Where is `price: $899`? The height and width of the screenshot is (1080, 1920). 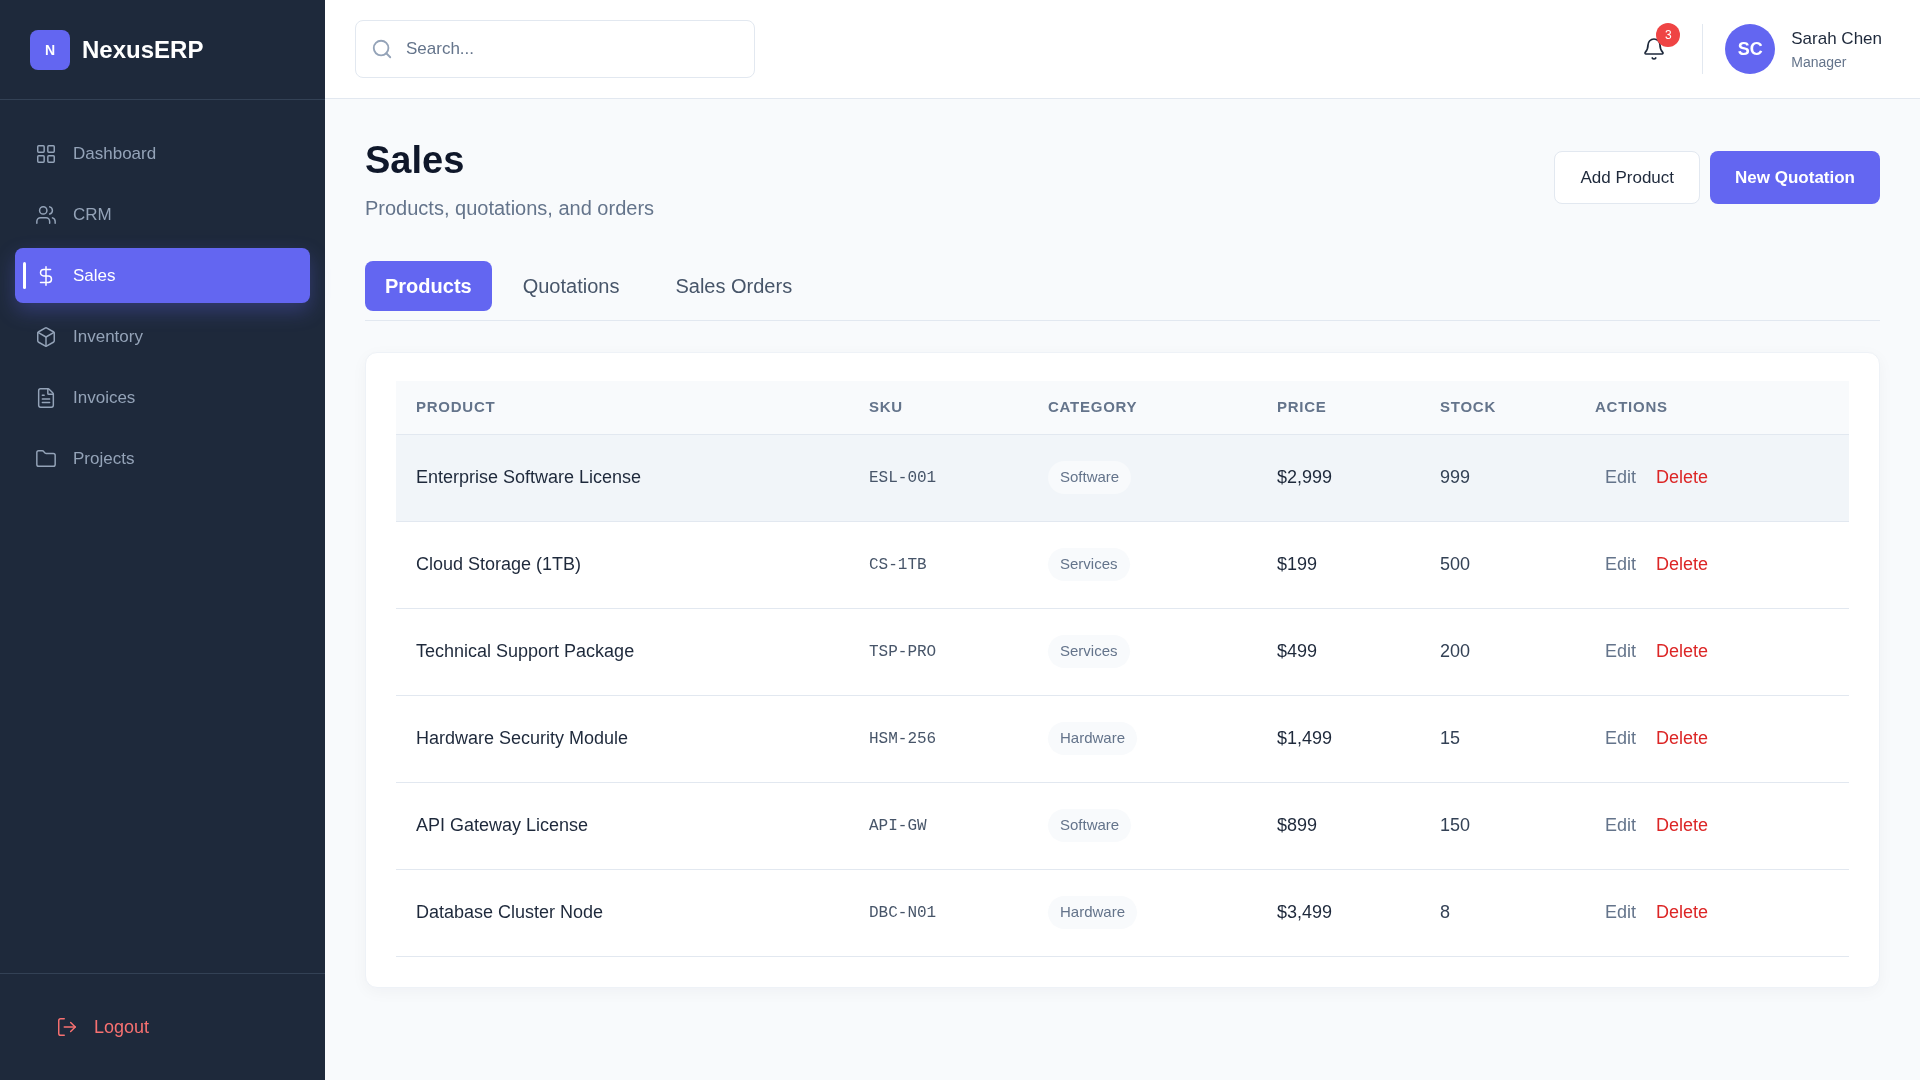
price: $899 is located at coordinates (1297, 825).